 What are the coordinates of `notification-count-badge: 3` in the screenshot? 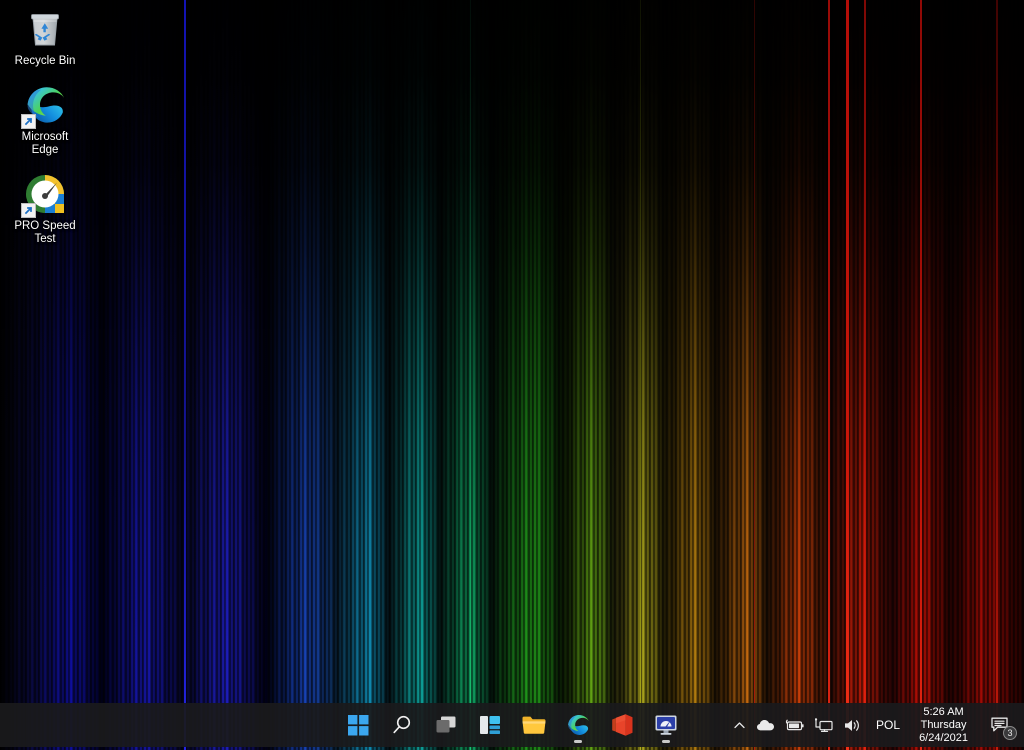 It's located at (1010, 733).